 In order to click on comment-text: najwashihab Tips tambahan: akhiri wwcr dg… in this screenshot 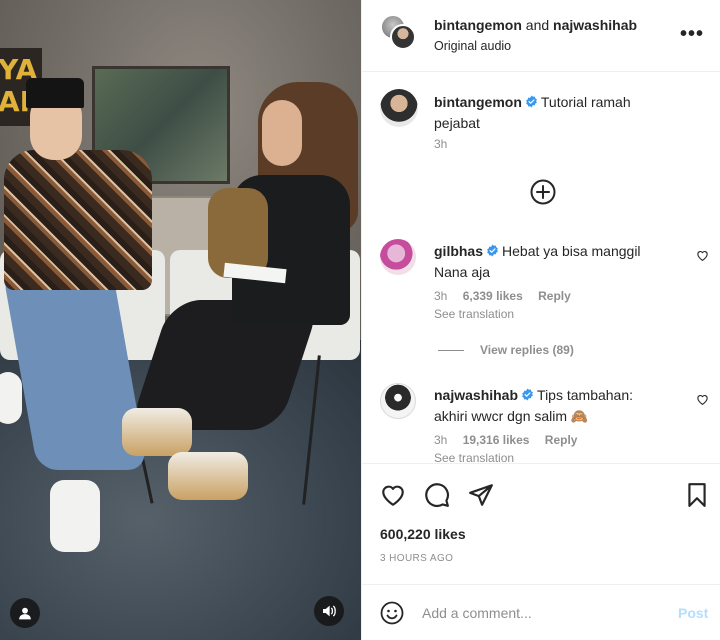, I will do `click(548, 406)`.